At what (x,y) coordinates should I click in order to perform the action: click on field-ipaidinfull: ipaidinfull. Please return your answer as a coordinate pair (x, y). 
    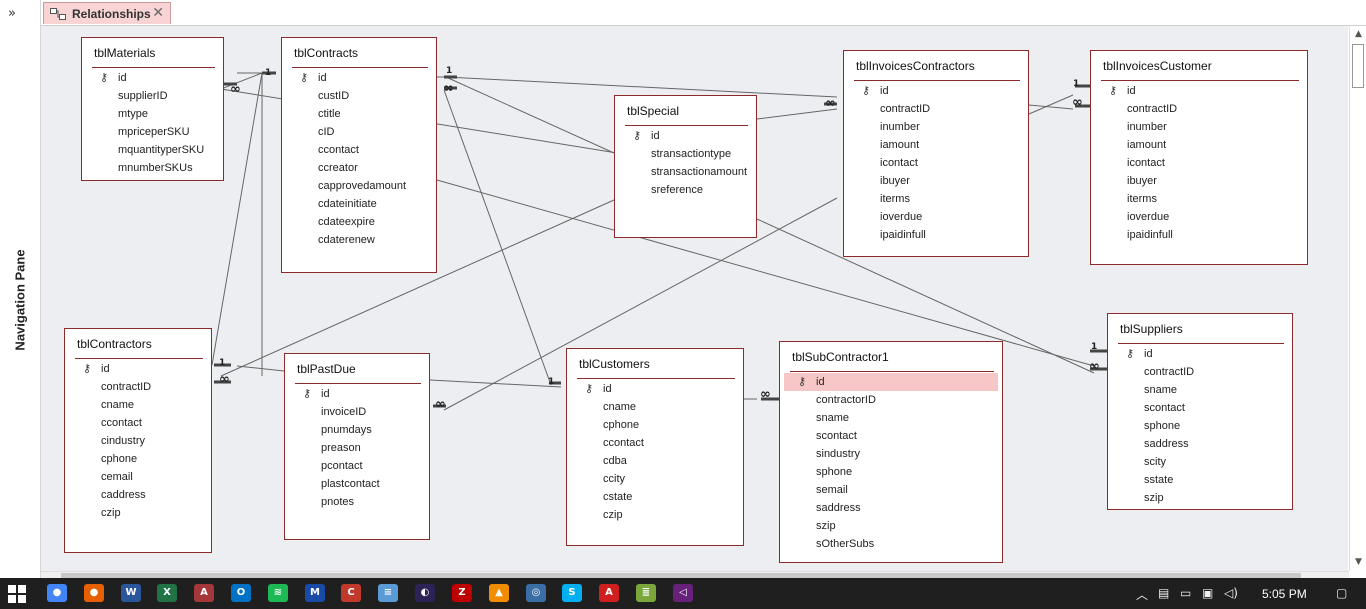
    Looking at the image, I should click on (934, 235).